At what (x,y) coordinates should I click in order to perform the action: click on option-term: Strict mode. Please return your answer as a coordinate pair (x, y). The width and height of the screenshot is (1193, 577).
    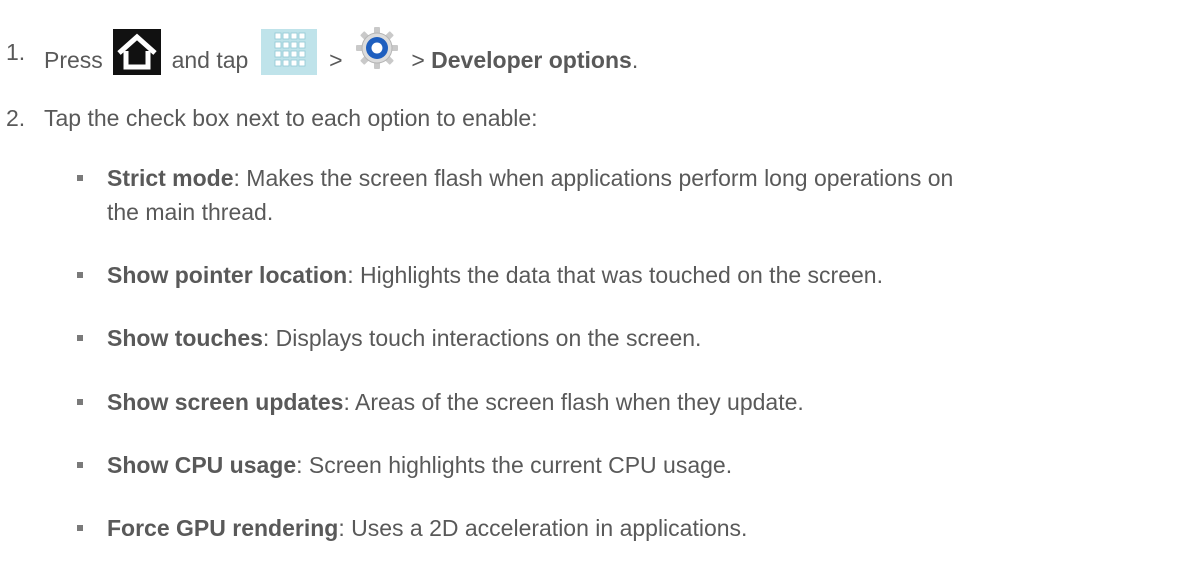
    Looking at the image, I should click on (170, 178).